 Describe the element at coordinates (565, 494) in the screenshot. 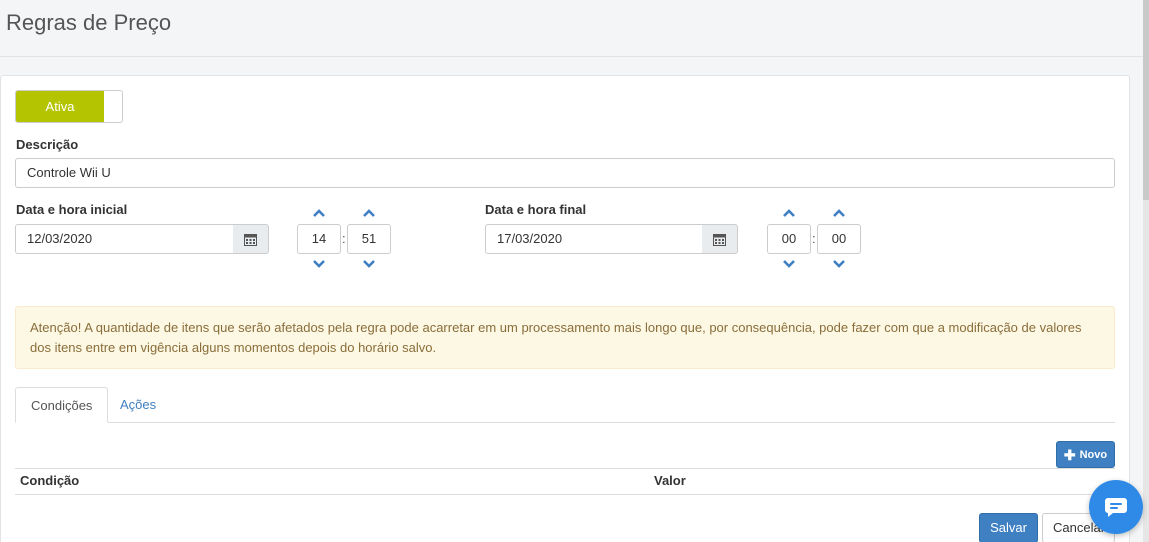

I see `table-bottom-border` at that location.